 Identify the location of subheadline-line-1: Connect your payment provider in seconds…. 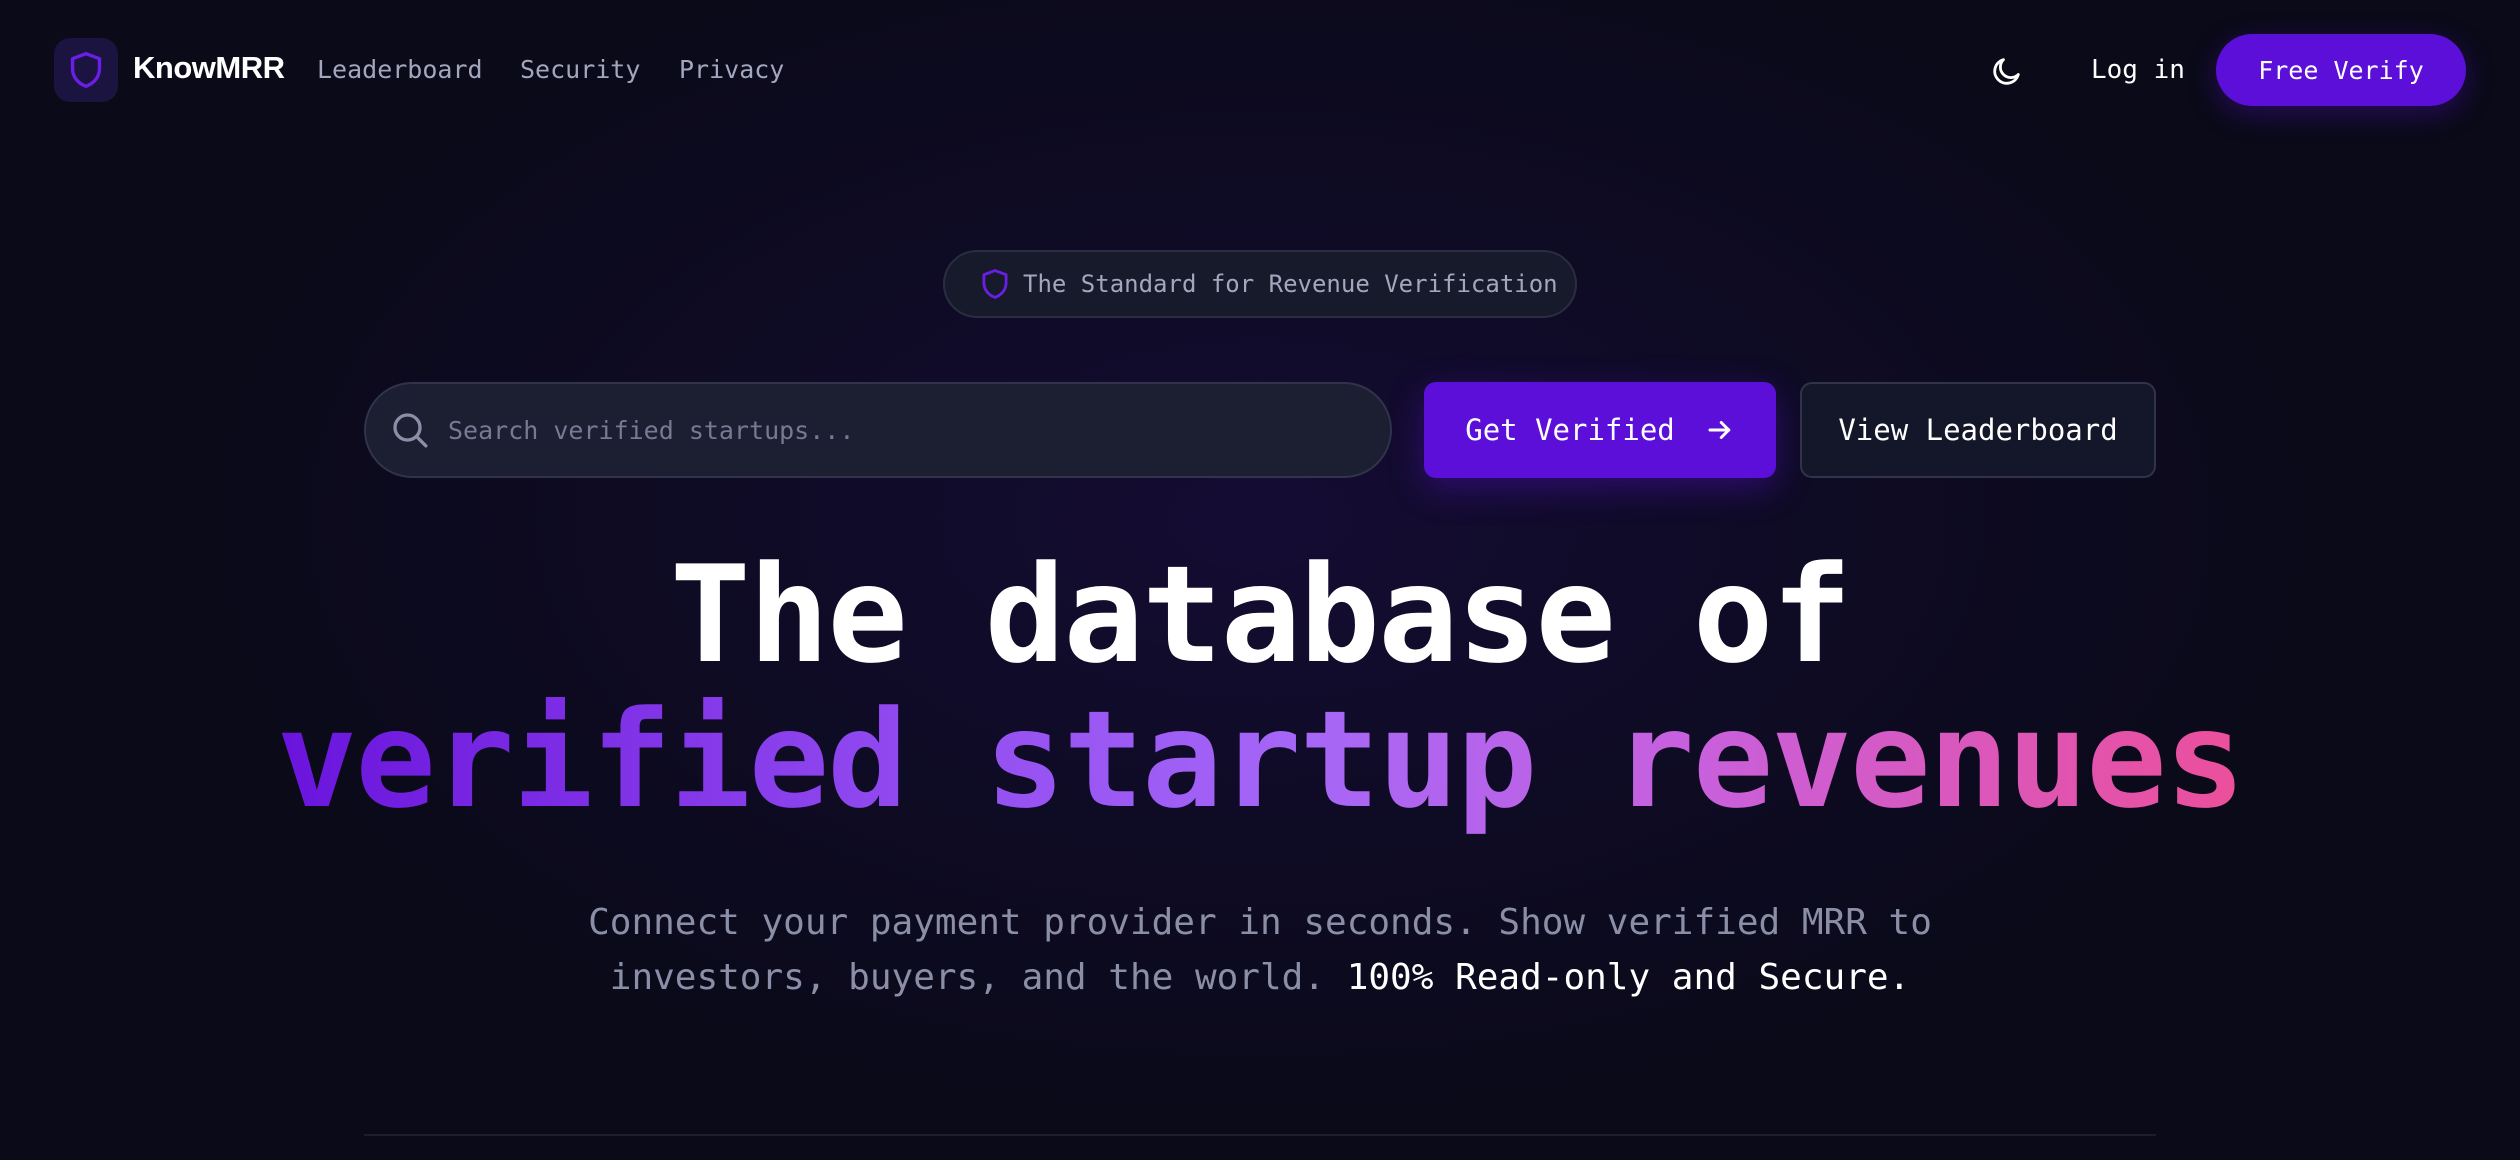
(1260, 922).